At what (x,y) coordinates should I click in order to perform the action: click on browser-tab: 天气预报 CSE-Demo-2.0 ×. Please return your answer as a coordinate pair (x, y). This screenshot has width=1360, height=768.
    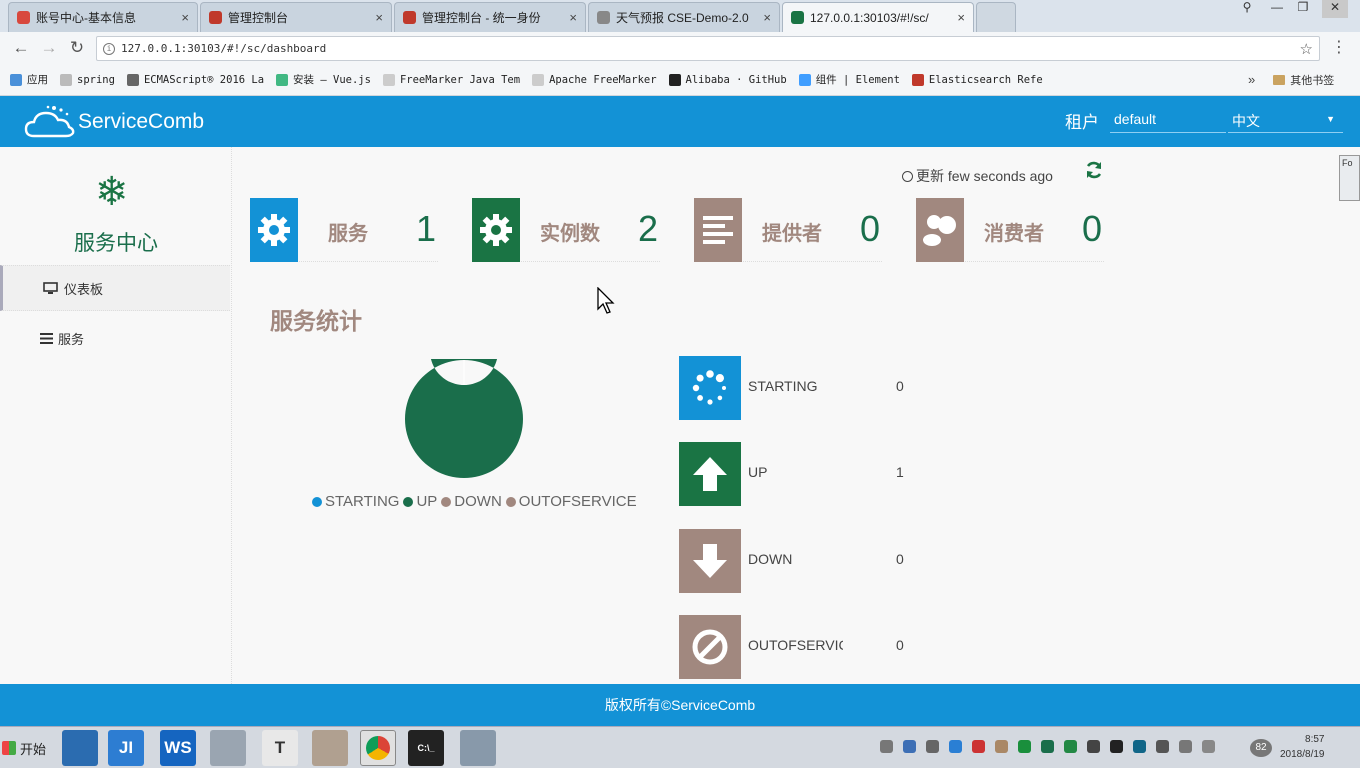
    Looking at the image, I should click on (684, 17).